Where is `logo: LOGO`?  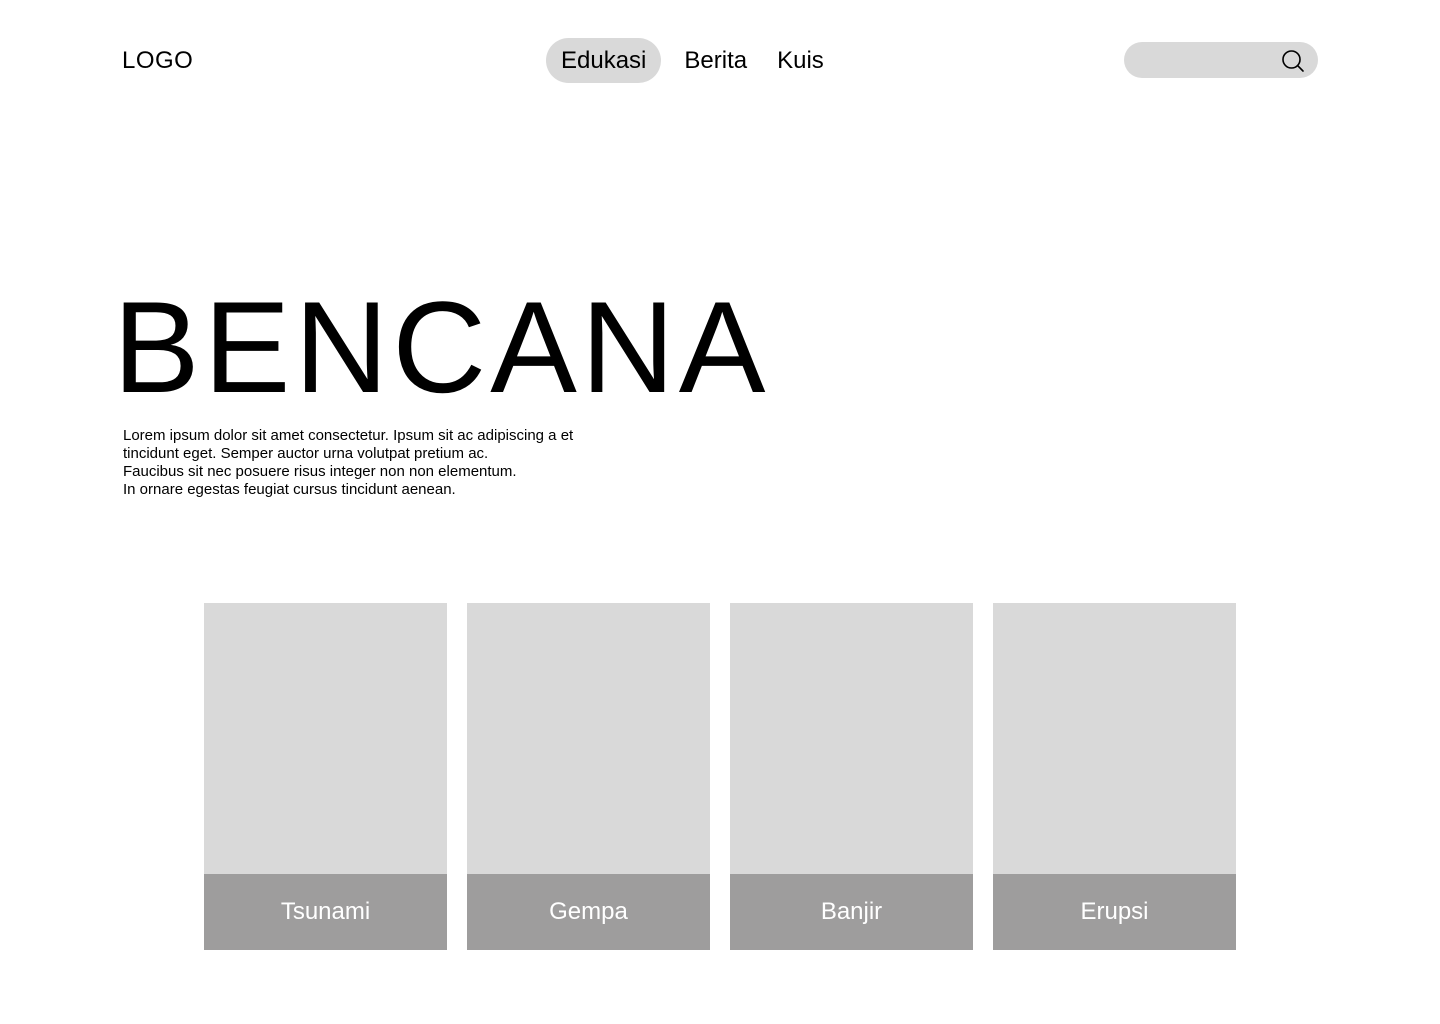 logo: LOGO is located at coordinates (157, 61).